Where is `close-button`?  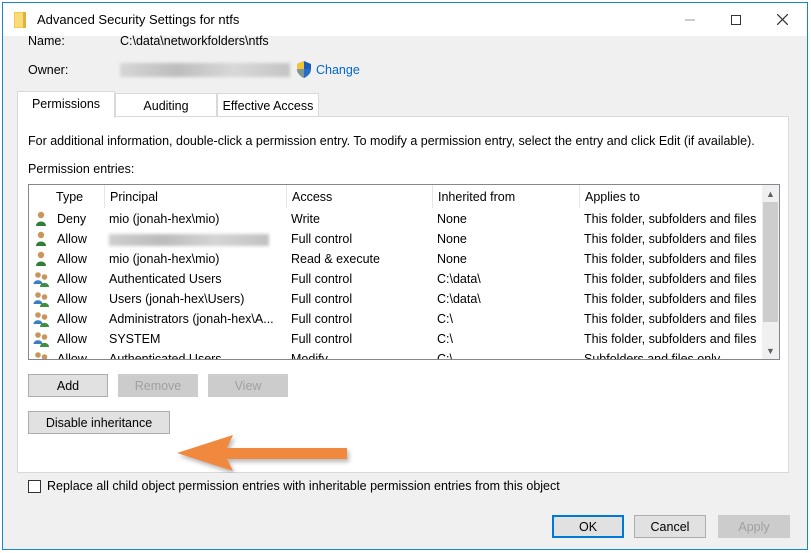 close-button is located at coordinates (782, 19).